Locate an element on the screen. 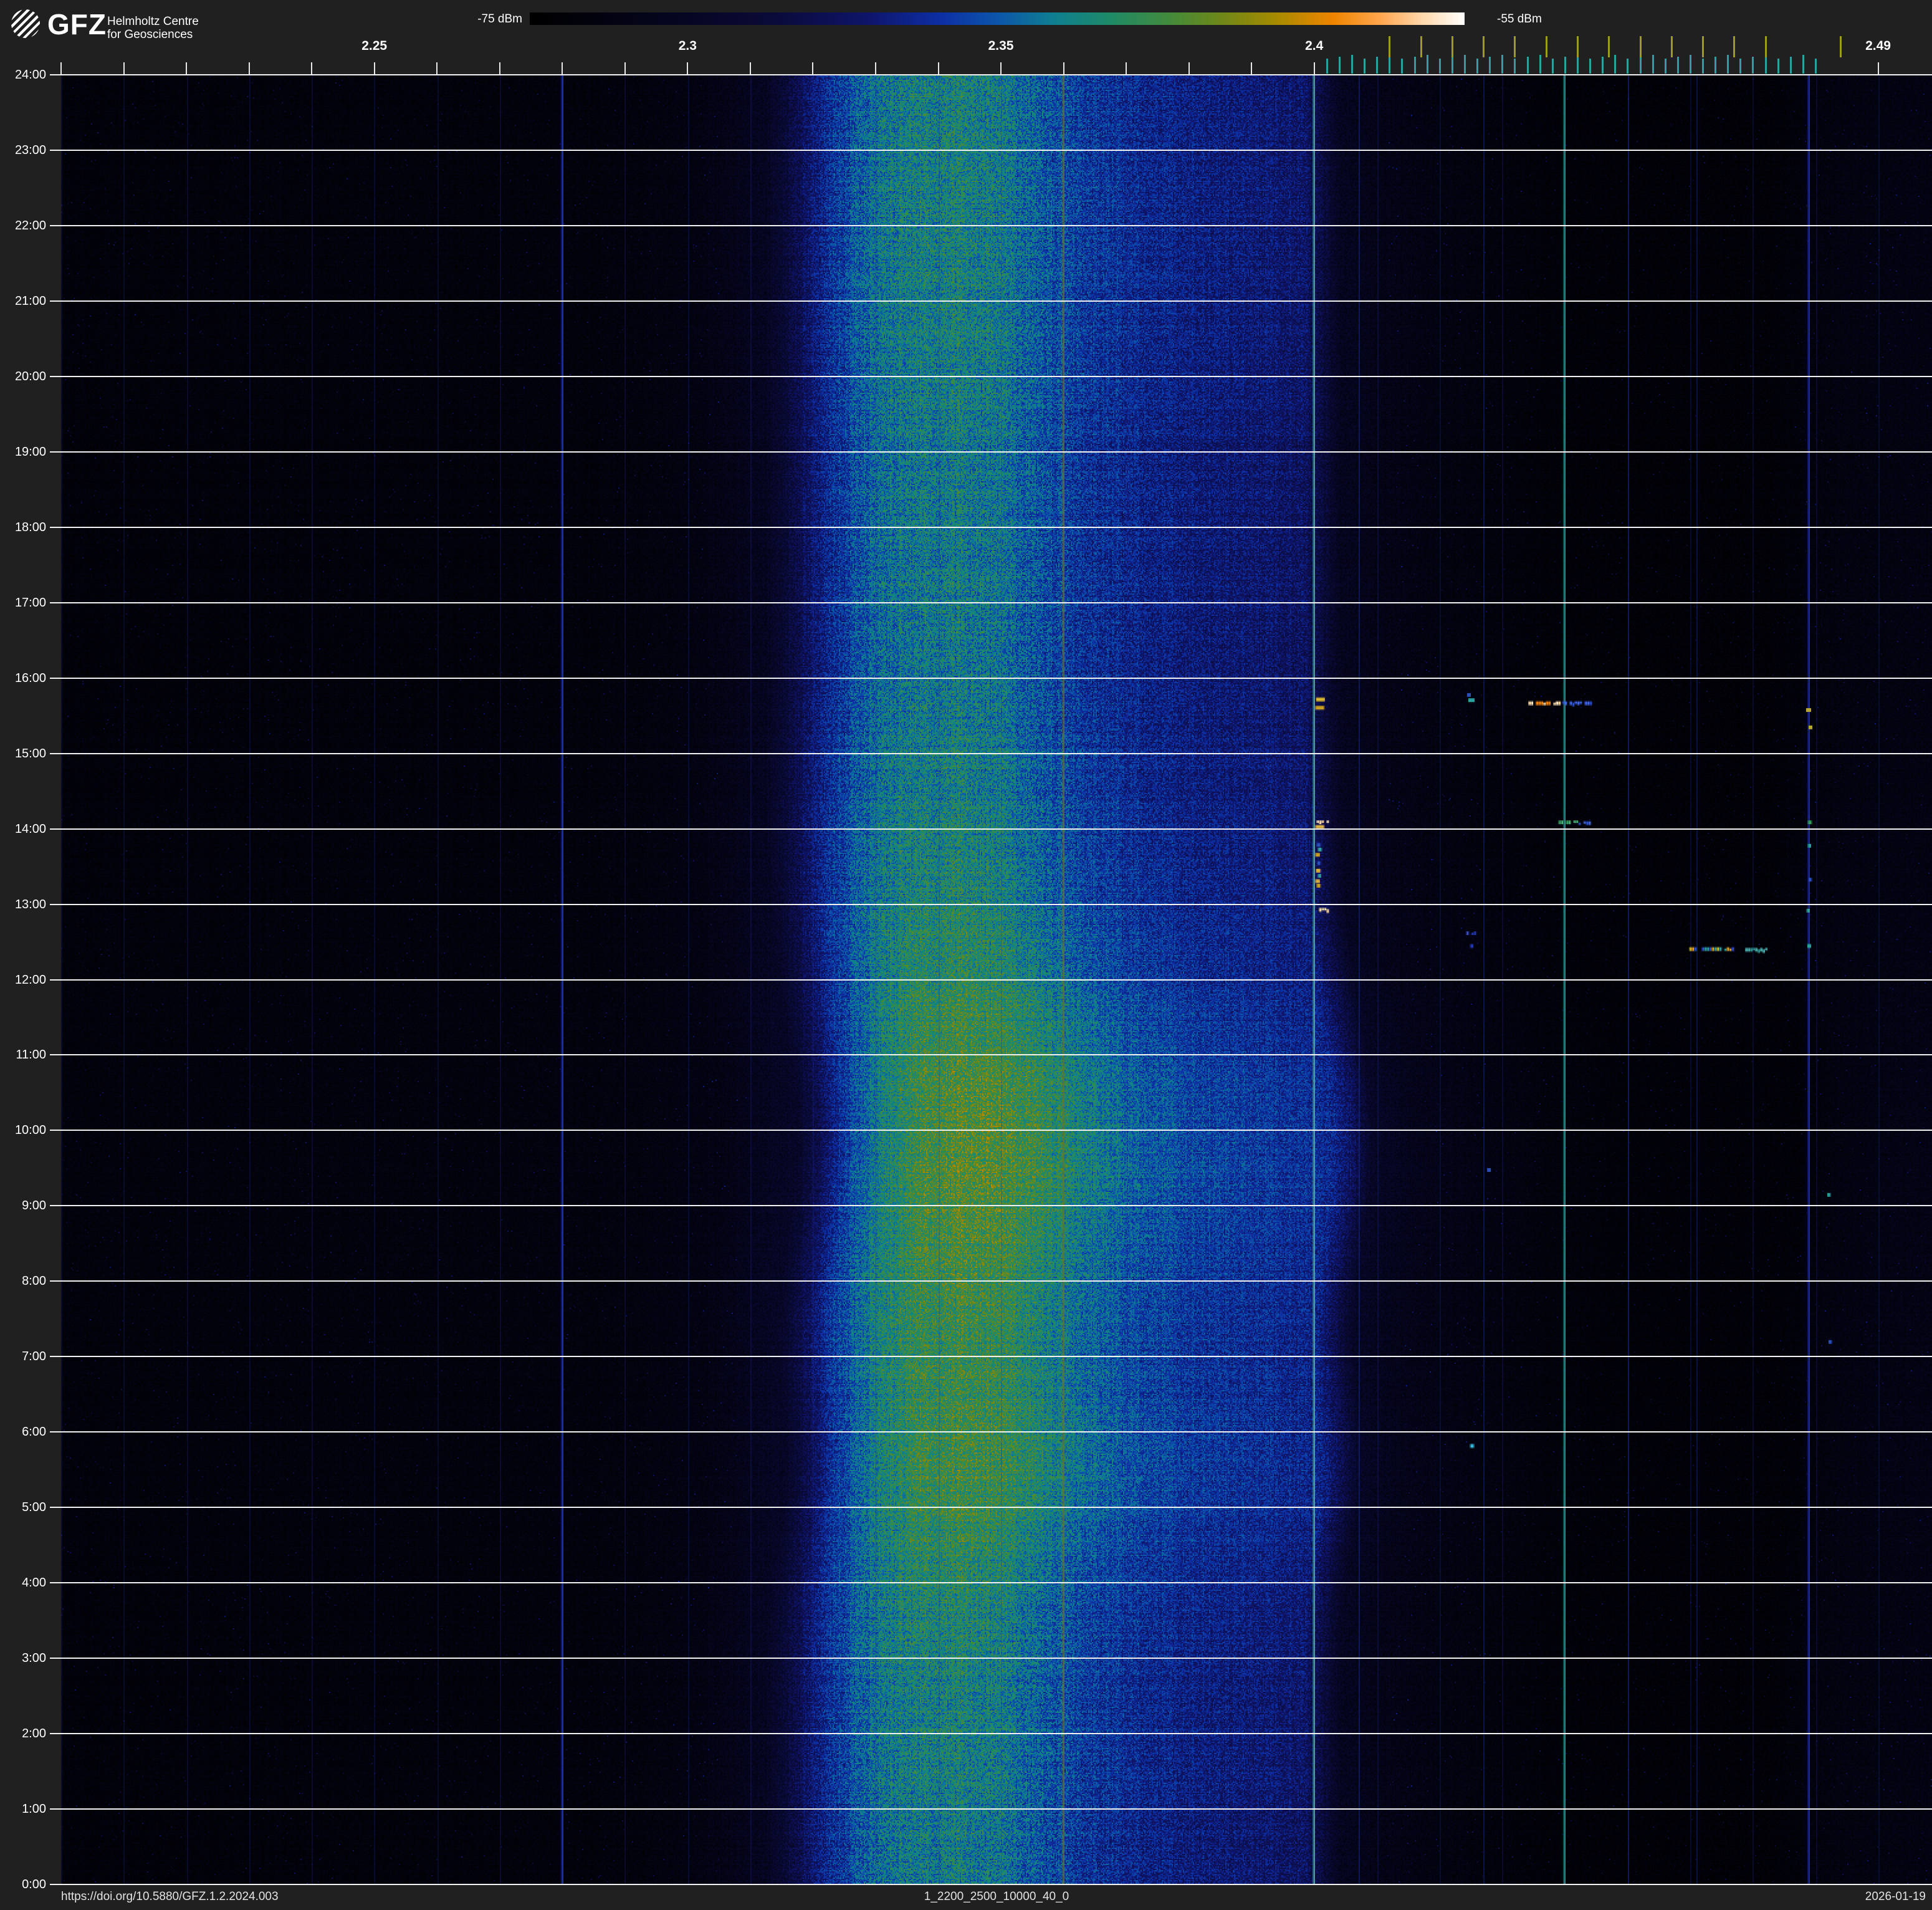  hour-gridline-14:00 is located at coordinates (991, 829).